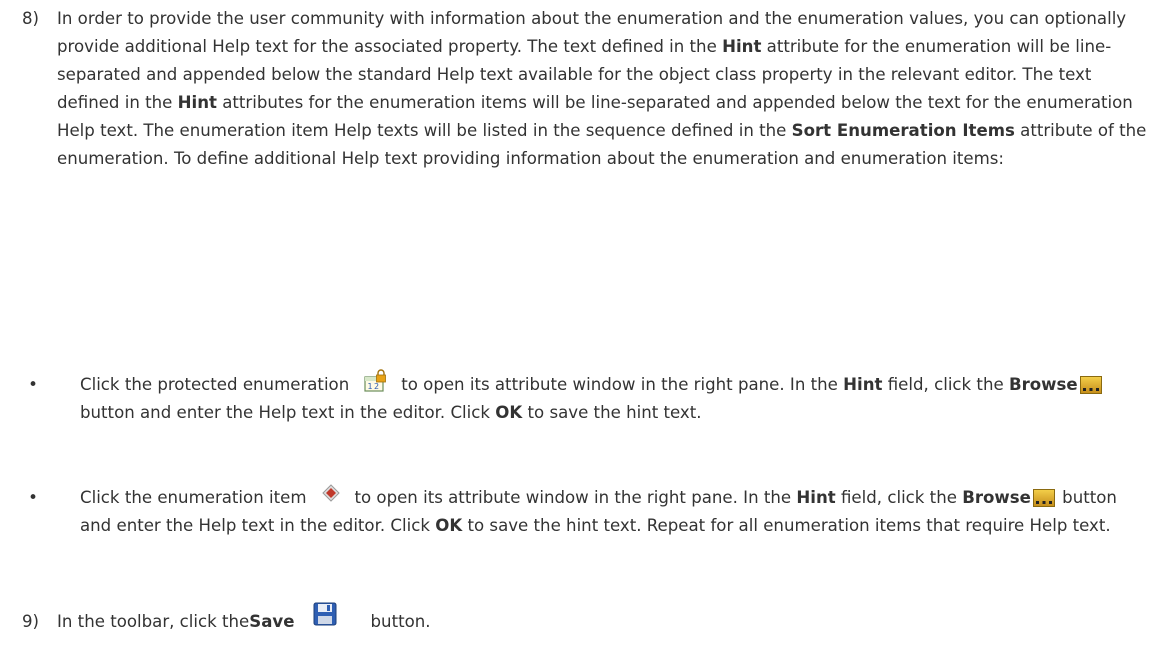 This screenshot has width=1170, height=648. Describe the element at coordinates (31, 18) in the screenshot. I see `step-number: 8)` at that location.